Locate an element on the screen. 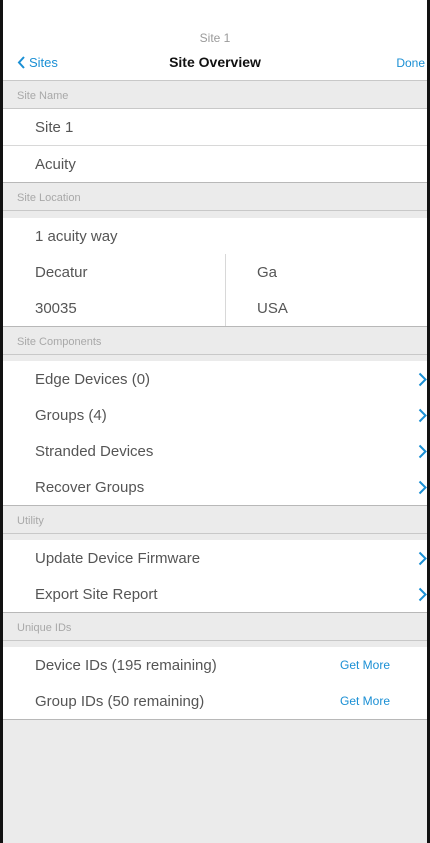 This screenshot has width=430, height=843. street-value: 1 acuity way is located at coordinates (76, 236).